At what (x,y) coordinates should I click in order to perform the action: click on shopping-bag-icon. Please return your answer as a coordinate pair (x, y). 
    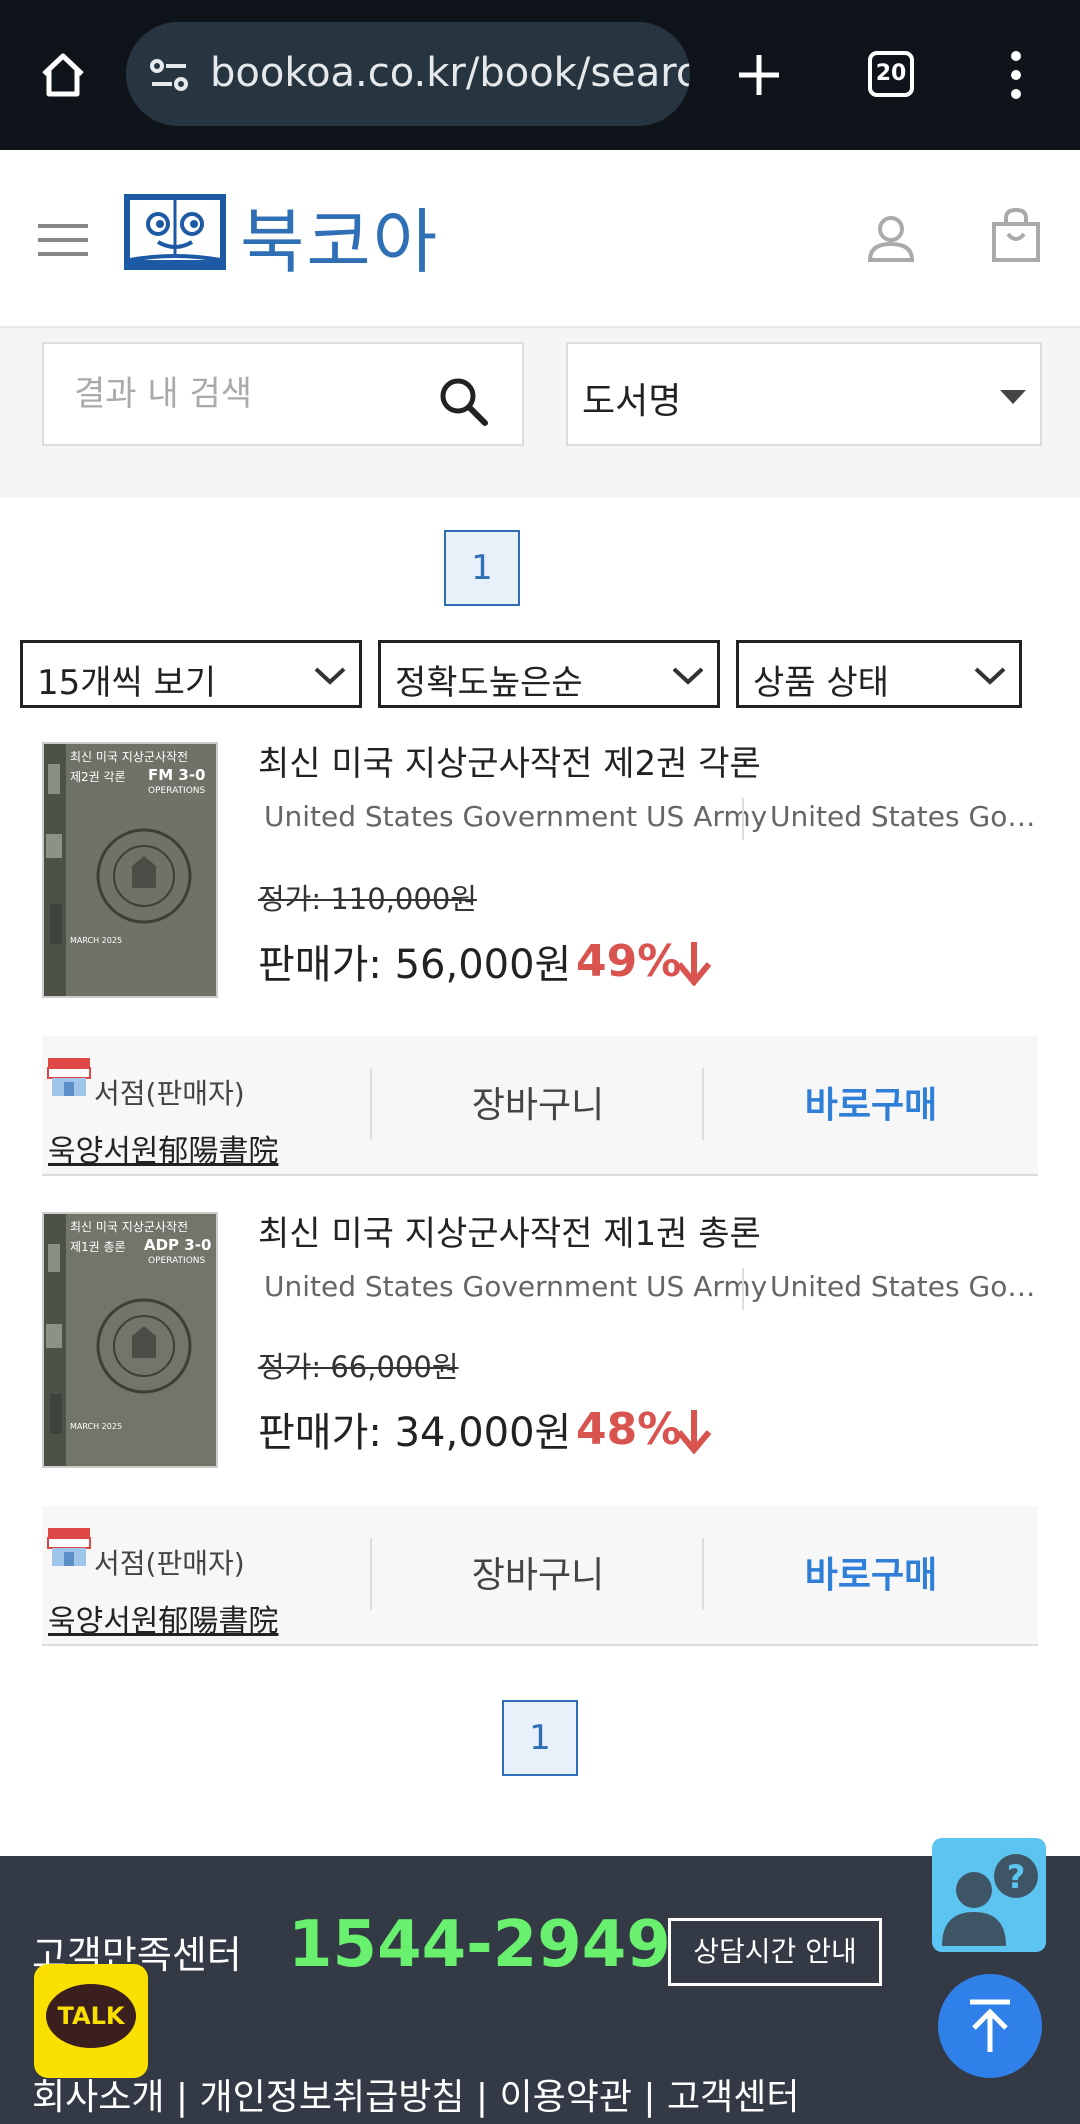
    Looking at the image, I should click on (1016, 235).